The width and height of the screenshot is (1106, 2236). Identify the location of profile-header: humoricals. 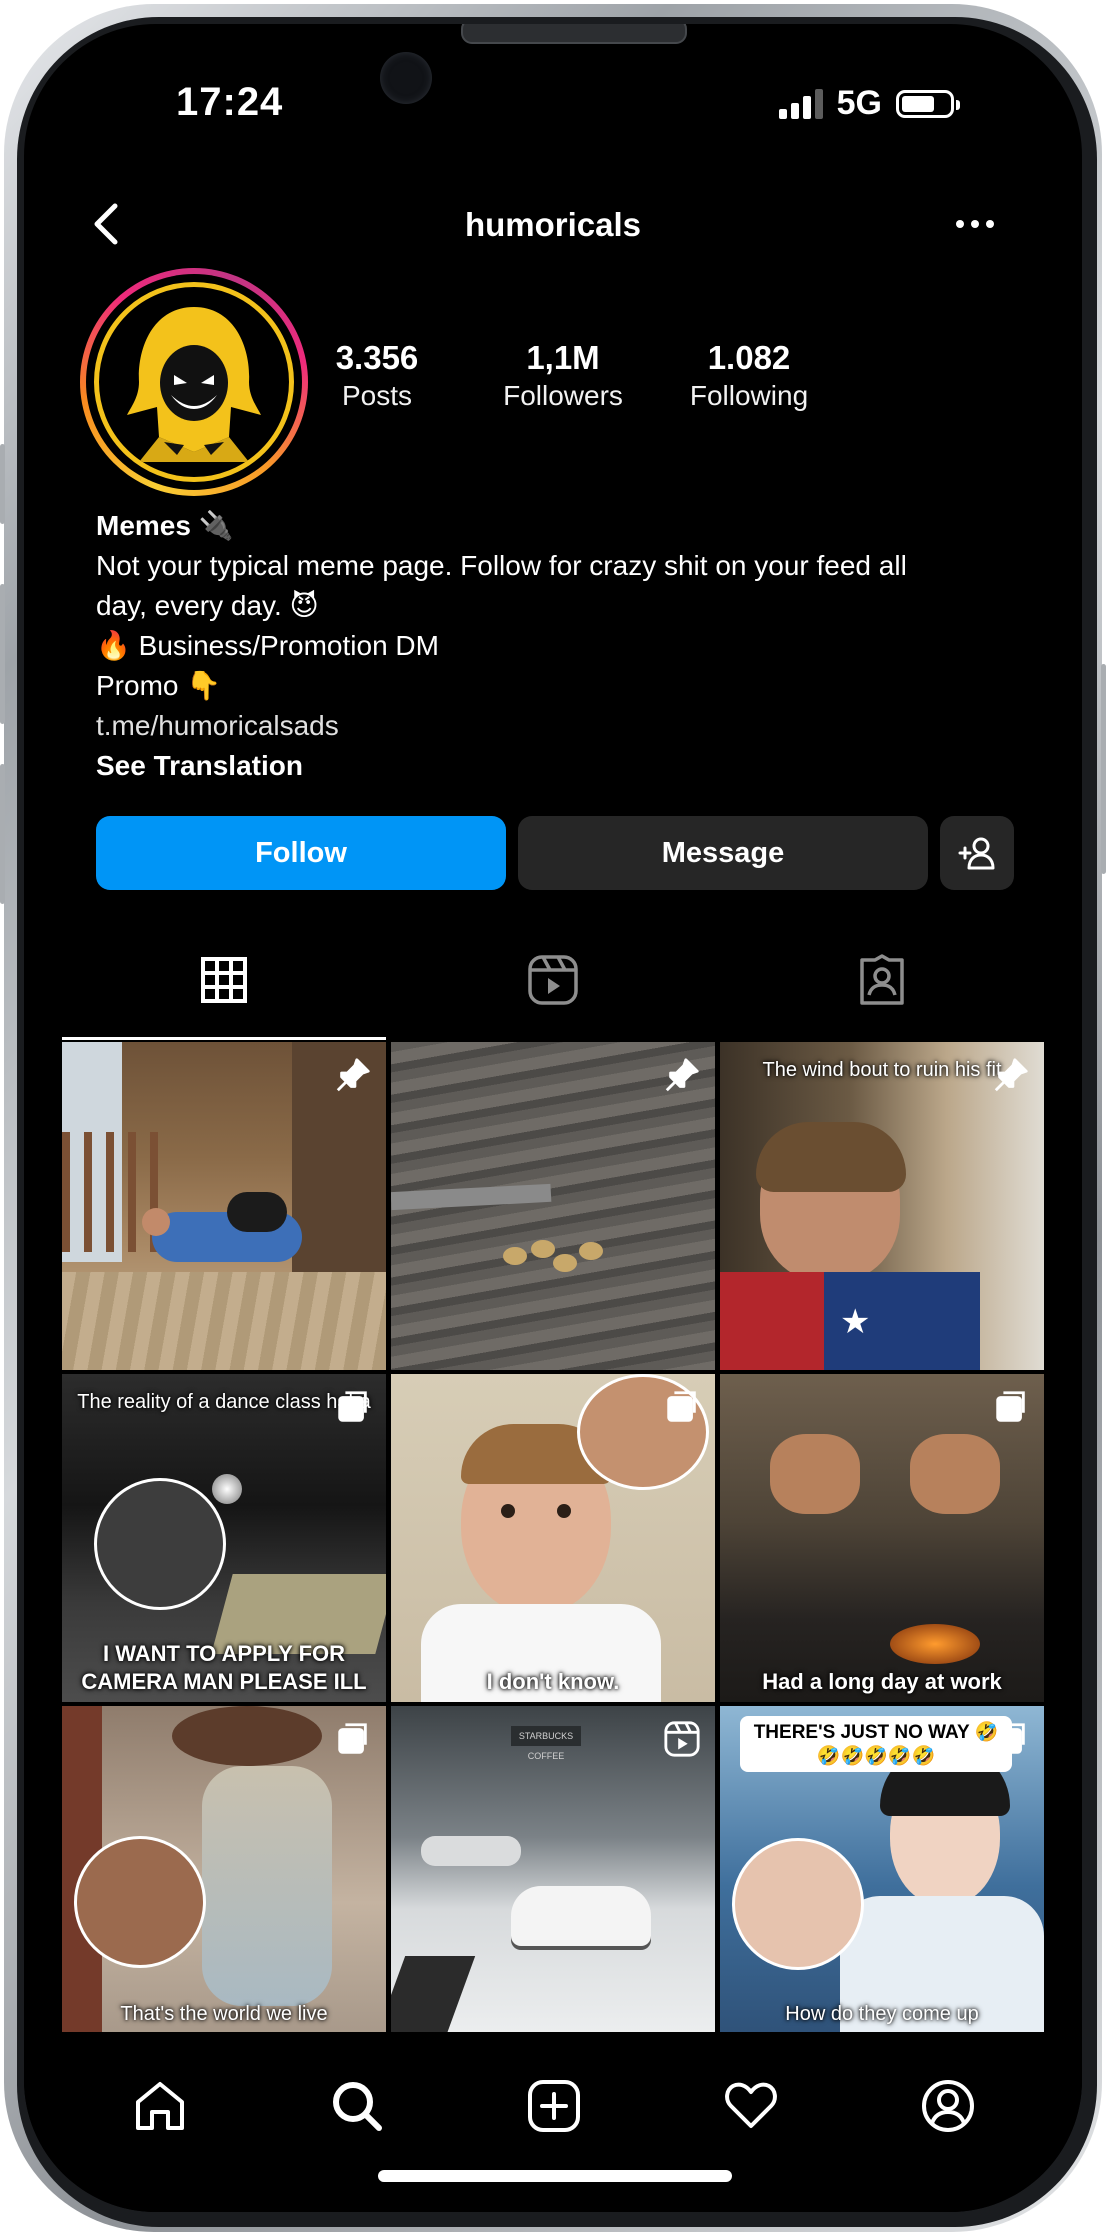
(553, 224).